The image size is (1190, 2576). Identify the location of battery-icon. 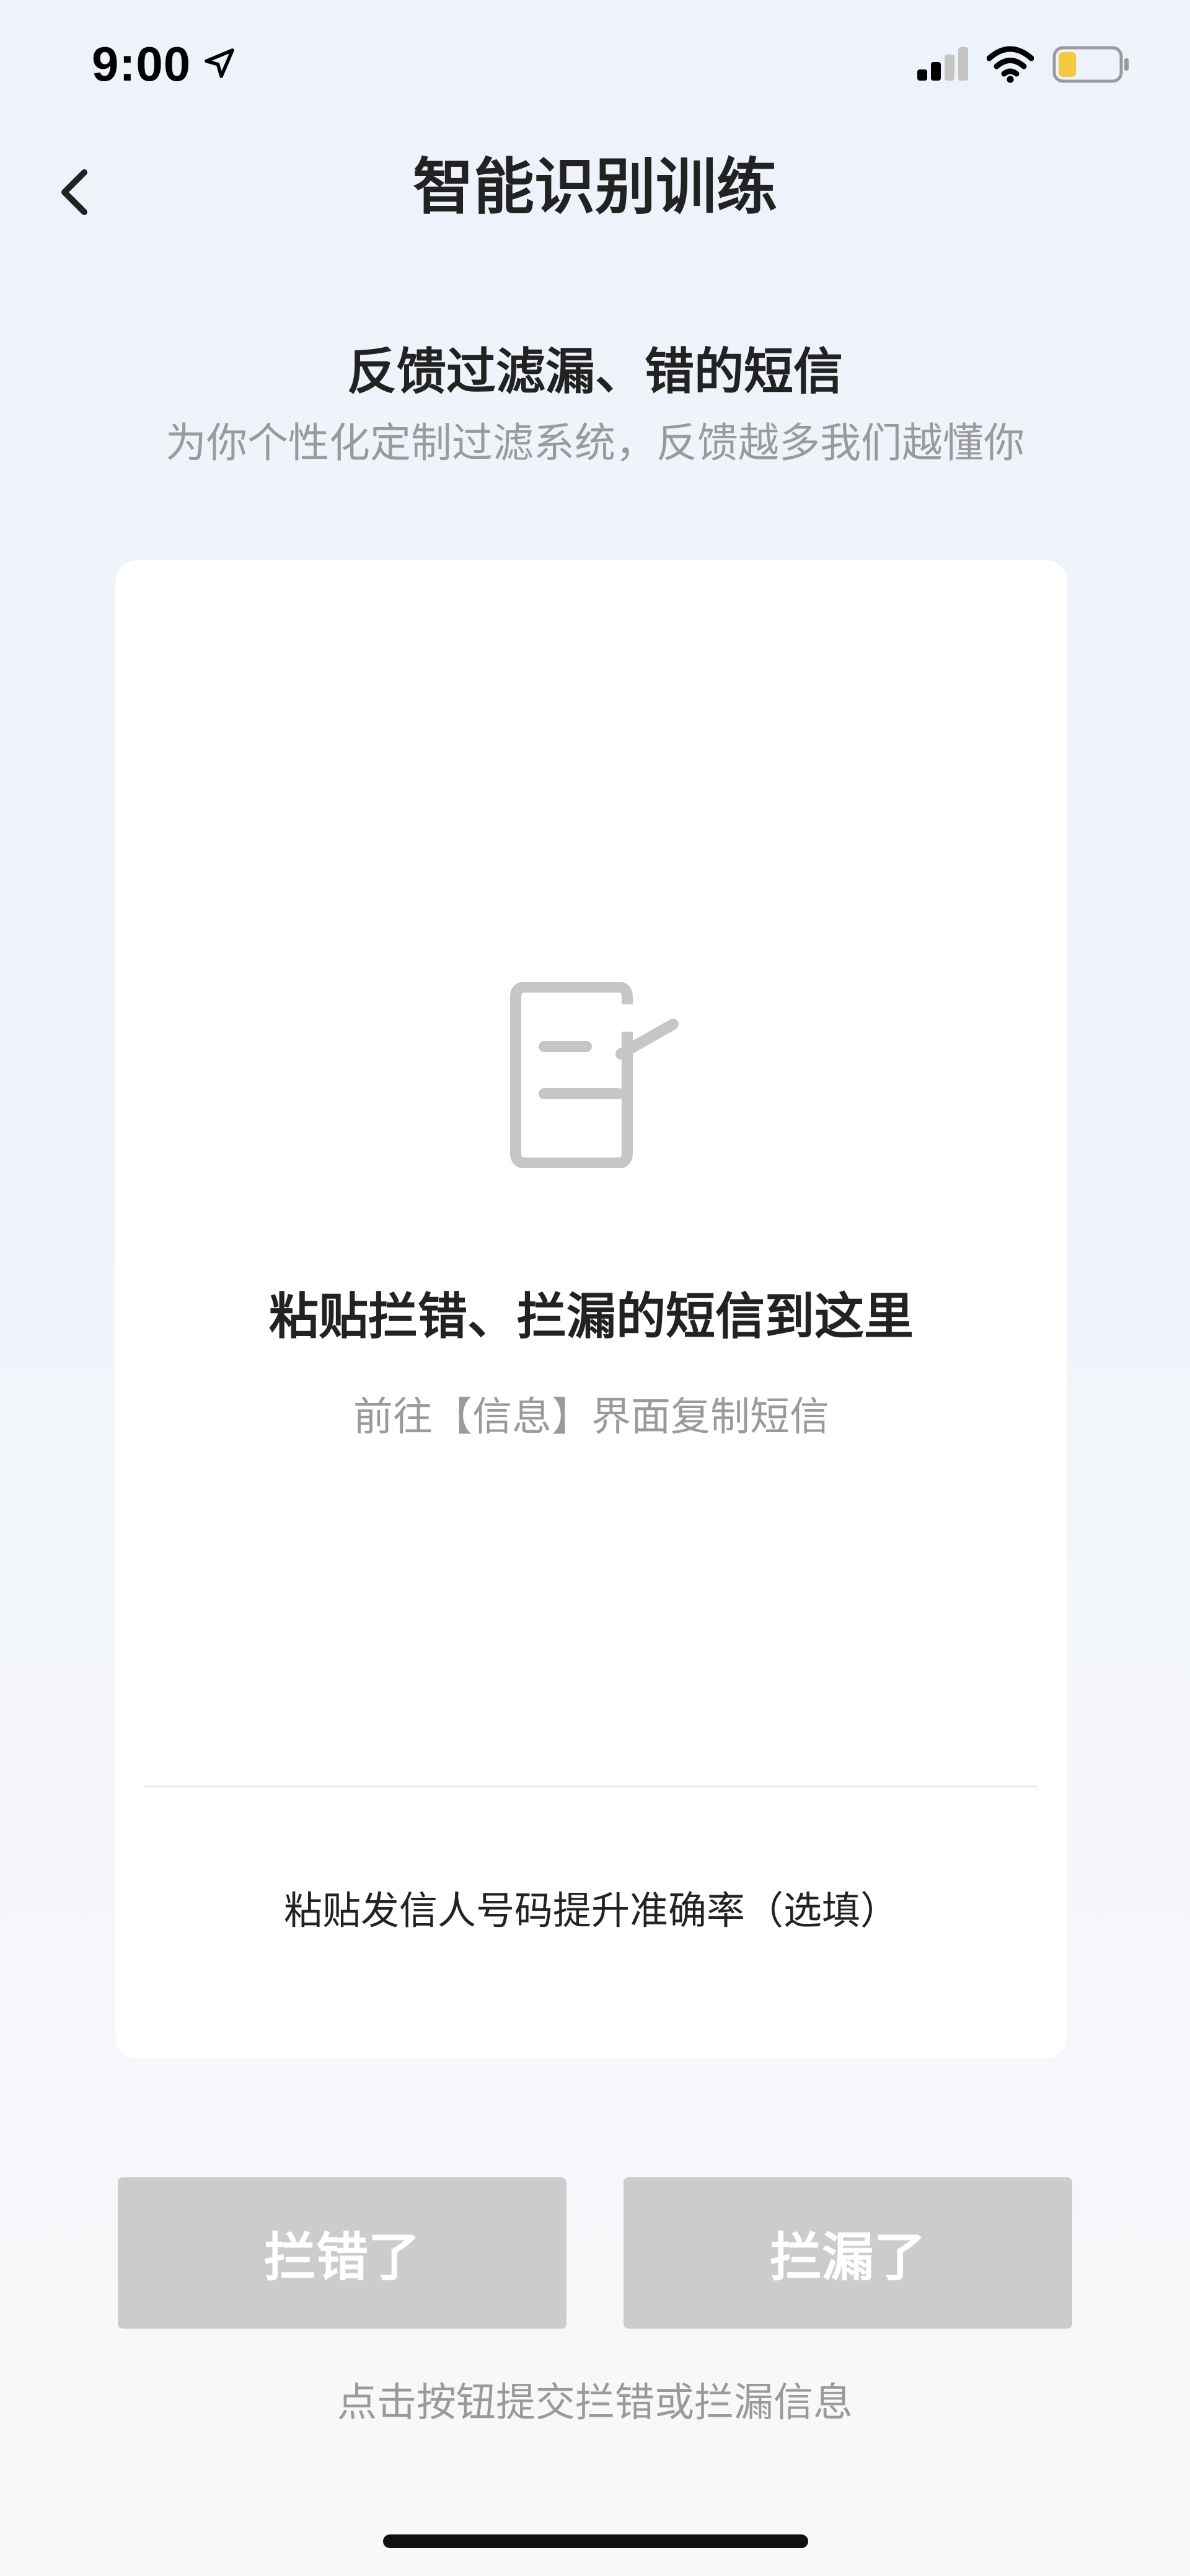
(1090, 64).